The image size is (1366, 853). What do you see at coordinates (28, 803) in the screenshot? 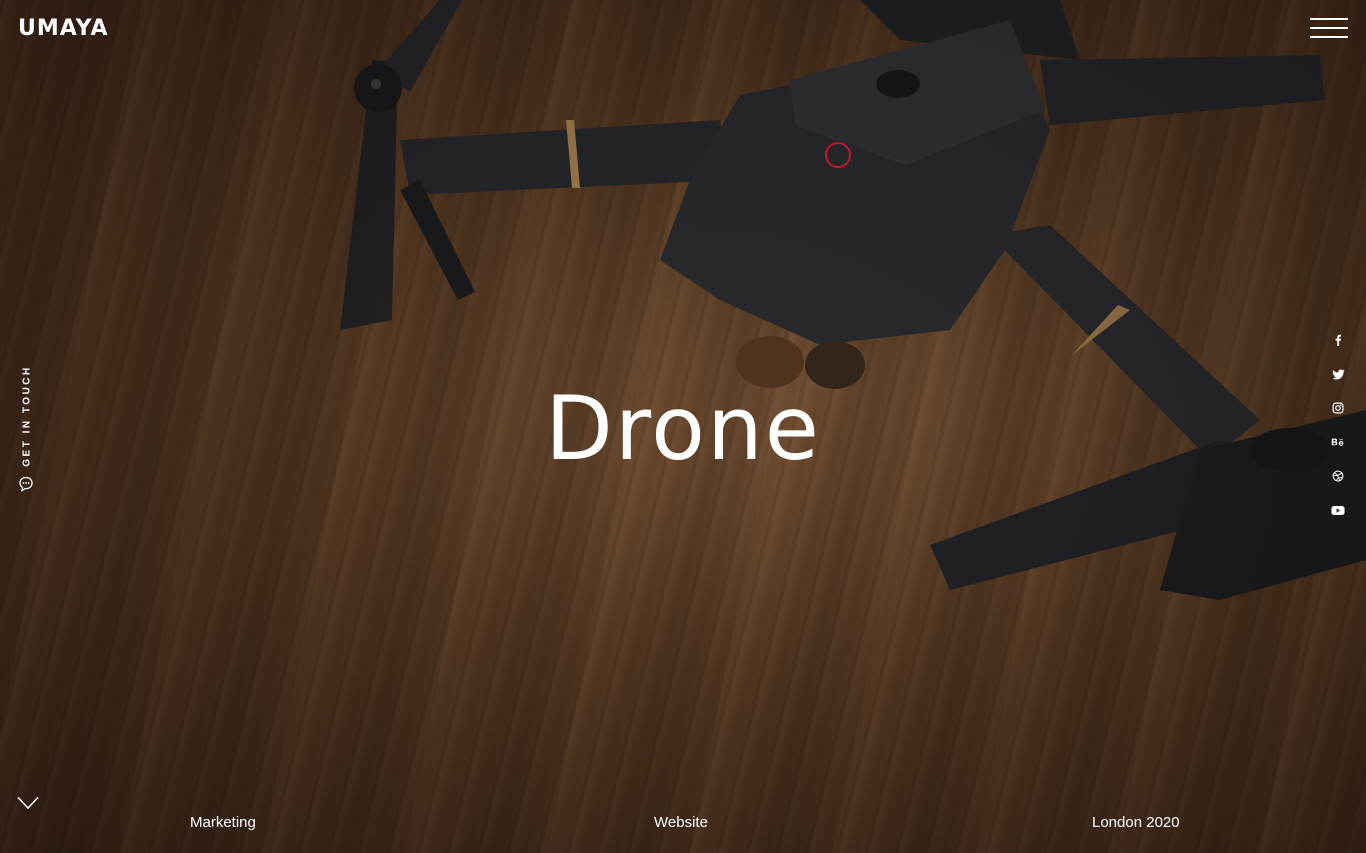
I see `chevron-down-icon` at bounding box center [28, 803].